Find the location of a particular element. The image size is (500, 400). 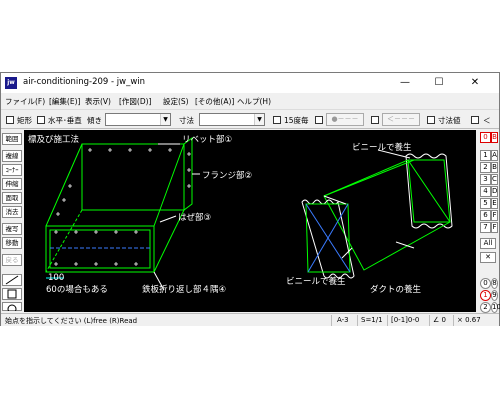

all-layers-button: All is located at coordinates (488, 243).